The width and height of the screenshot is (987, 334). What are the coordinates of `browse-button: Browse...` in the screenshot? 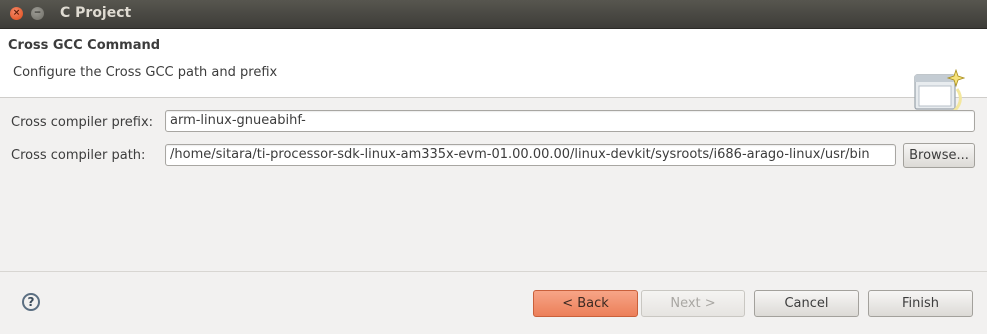 It's located at (939, 155).